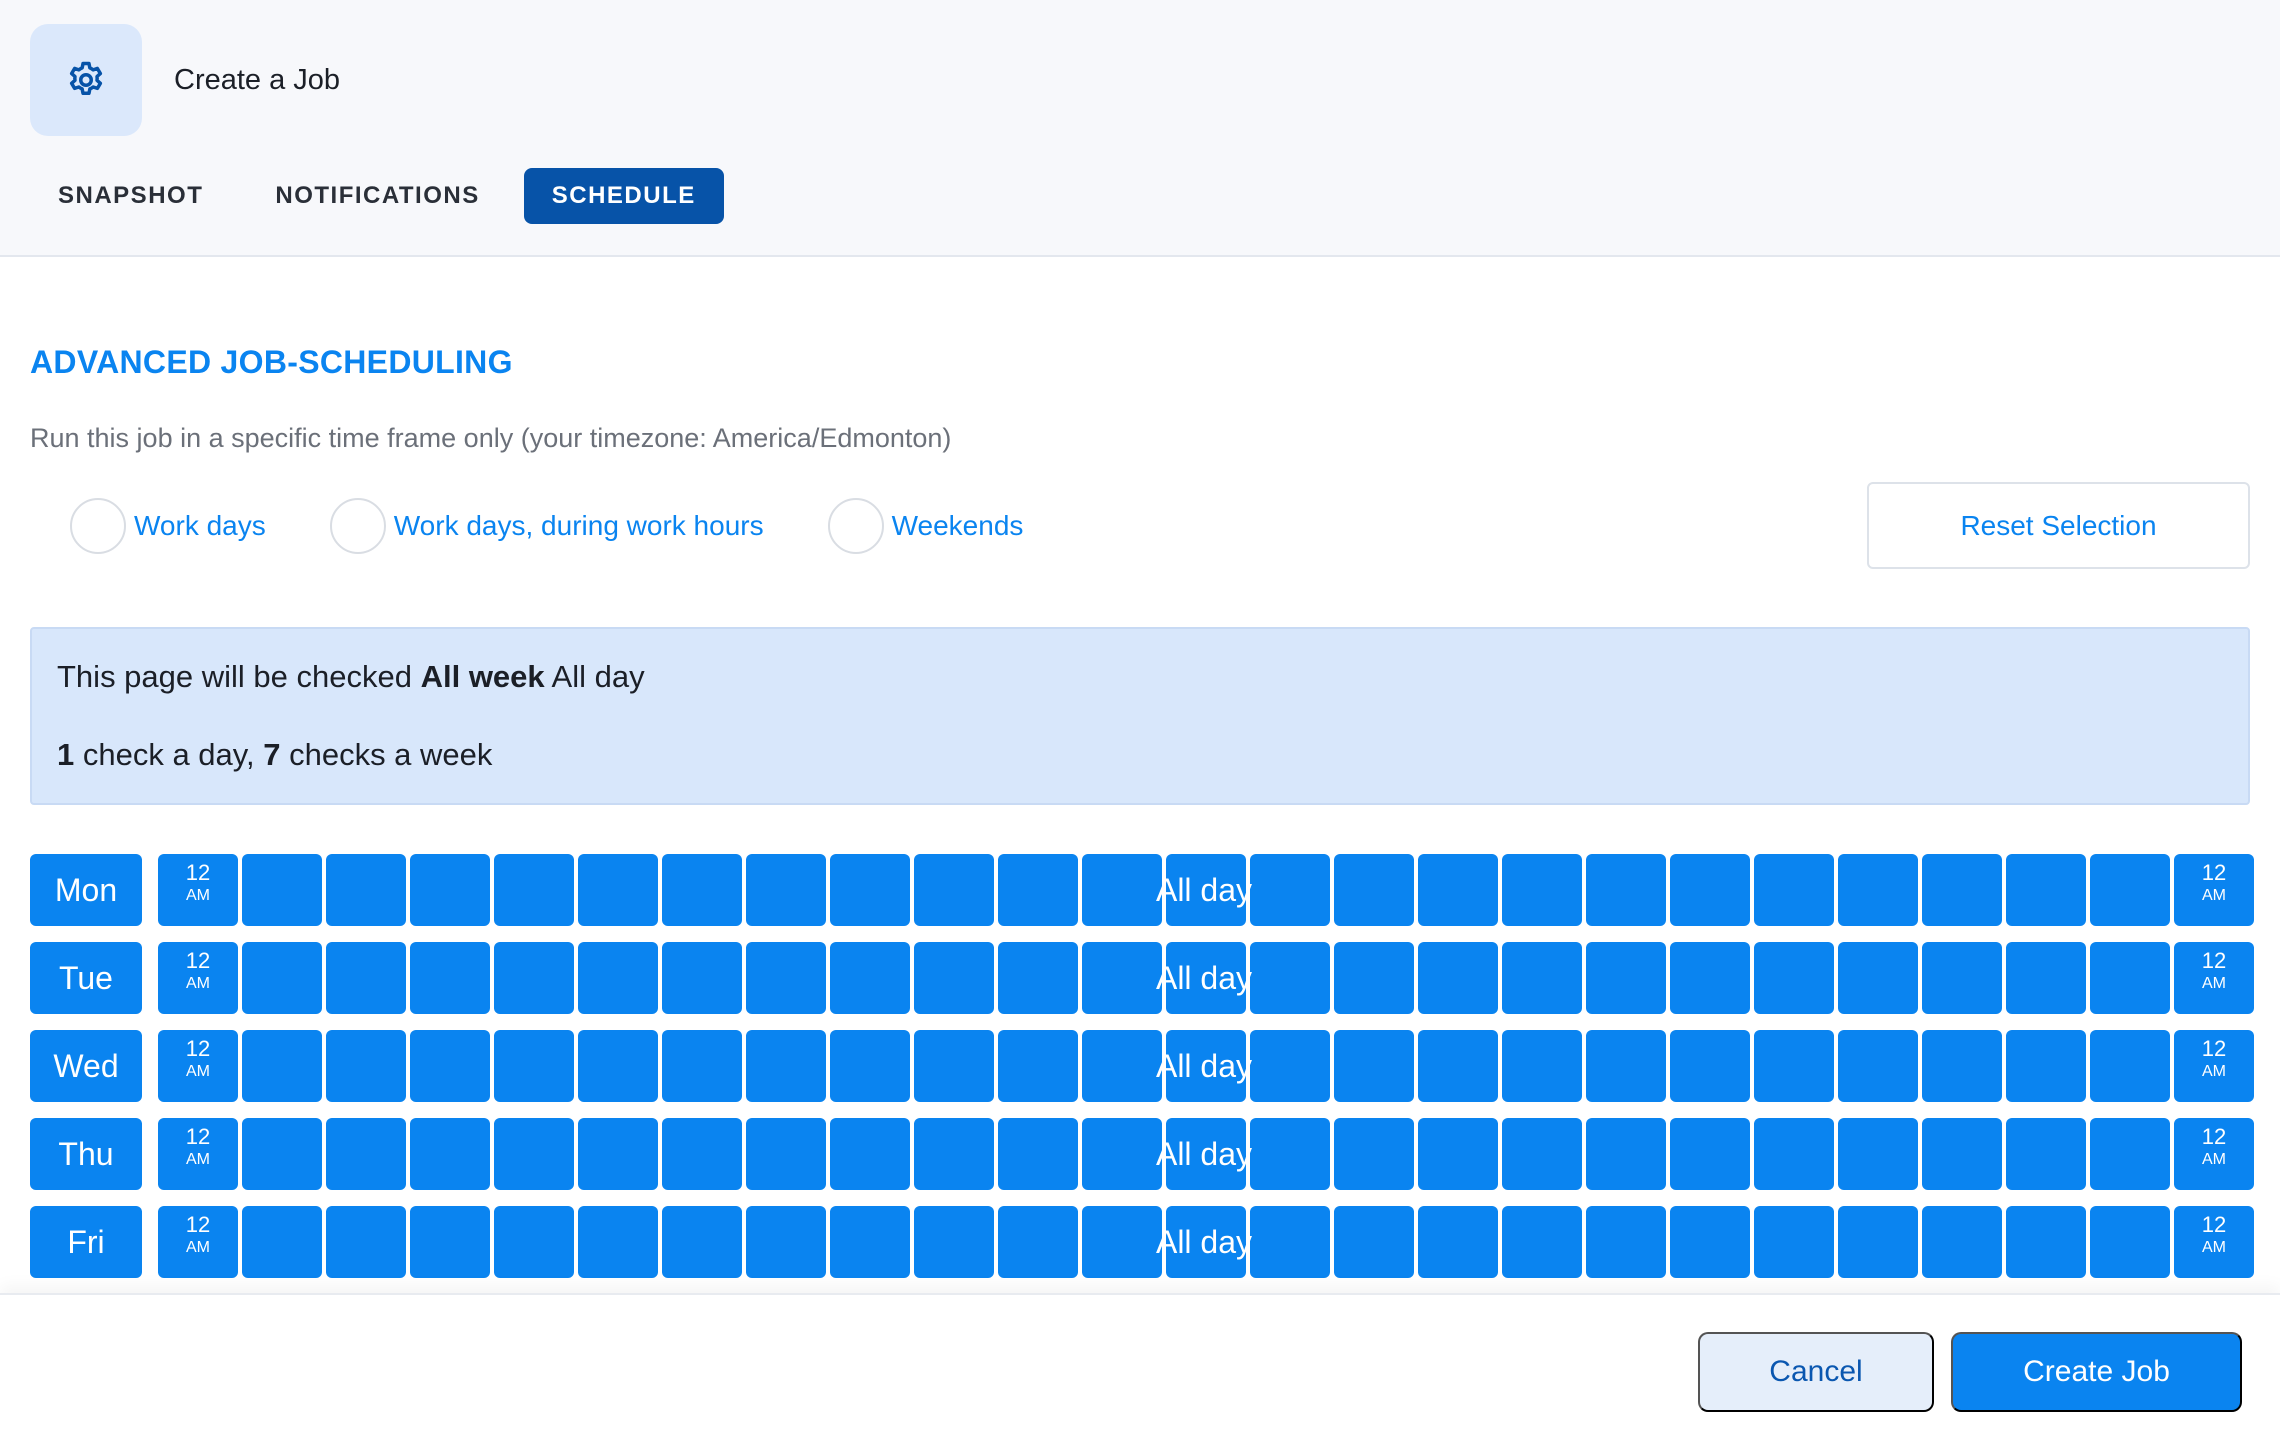 The image size is (2280, 1434). Describe the element at coordinates (130, 196) in the screenshot. I see `tab-snapshot: SNAPSHOT` at that location.